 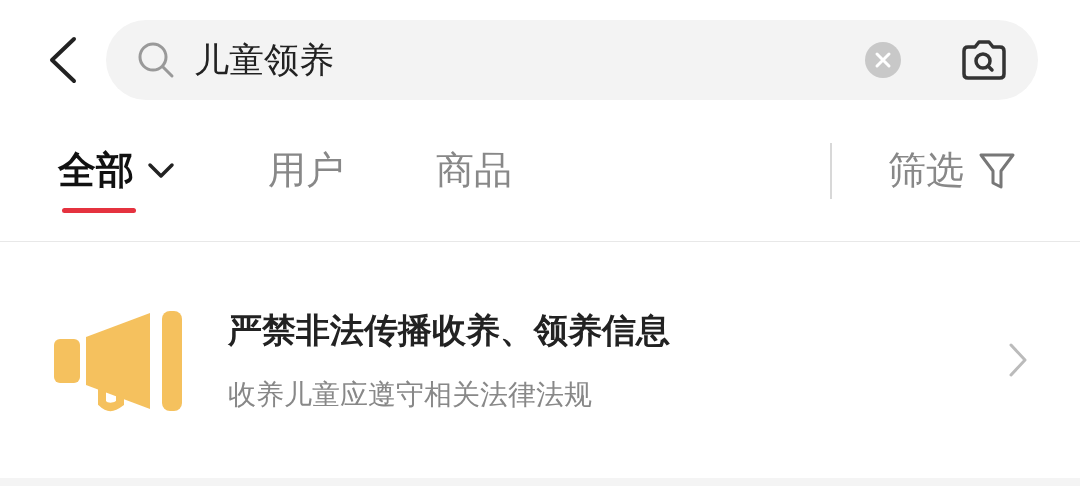 I want to click on camera-icon, so click(x=984, y=60).